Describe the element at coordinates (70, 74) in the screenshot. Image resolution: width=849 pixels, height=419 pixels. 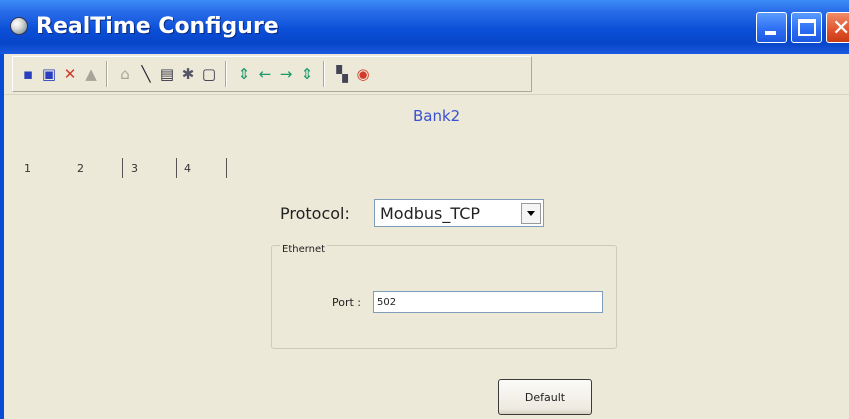
I see `delete-icon: ✕` at that location.